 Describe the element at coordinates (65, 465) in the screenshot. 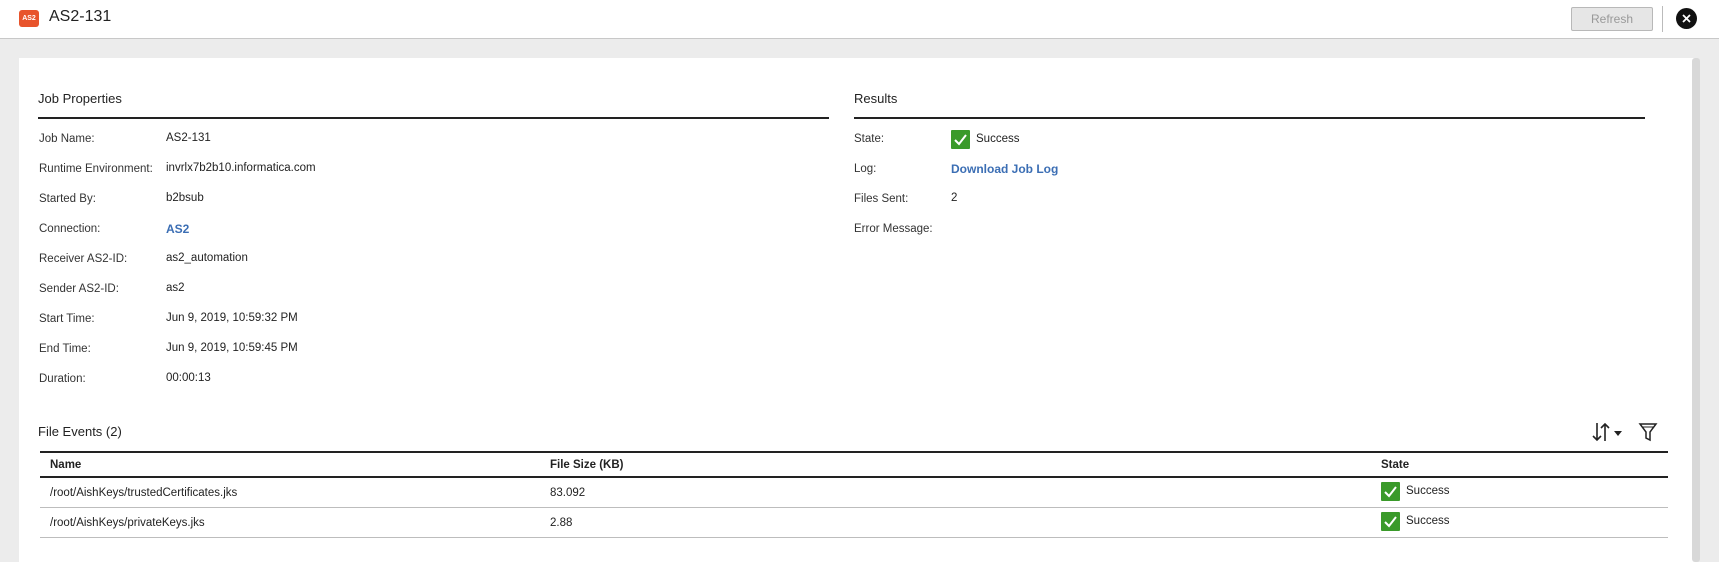

I see `column-header-name: Name` at that location.